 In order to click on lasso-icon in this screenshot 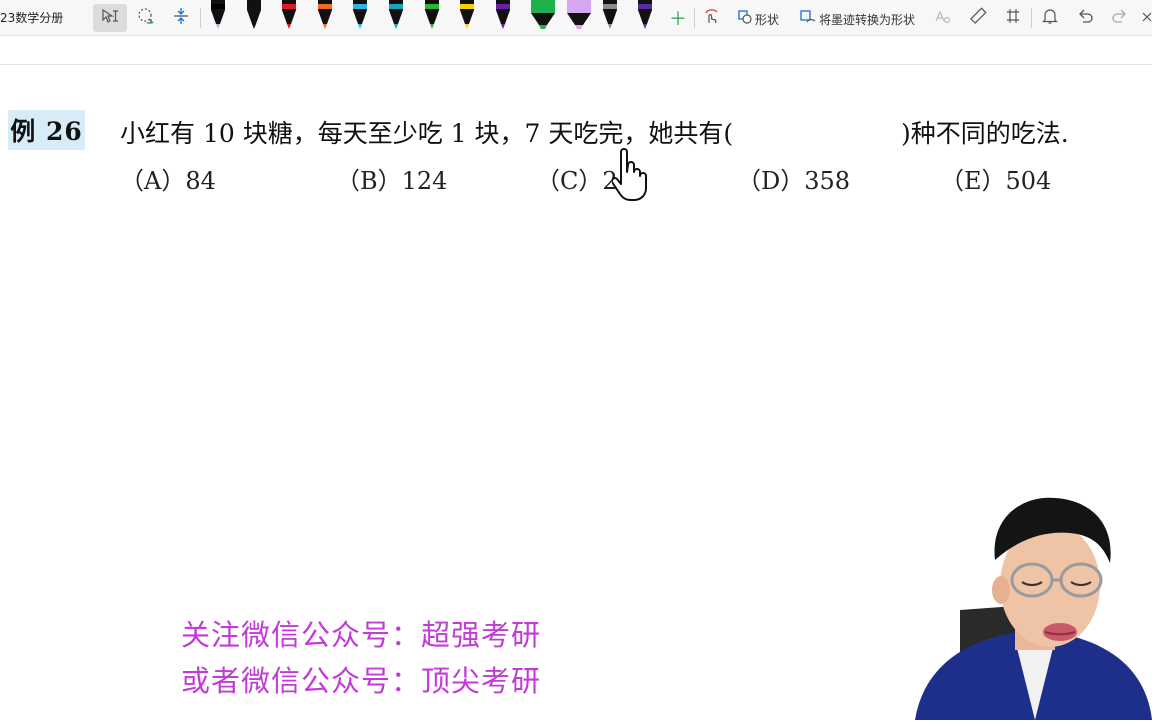, I will do `click(146, 18)`.